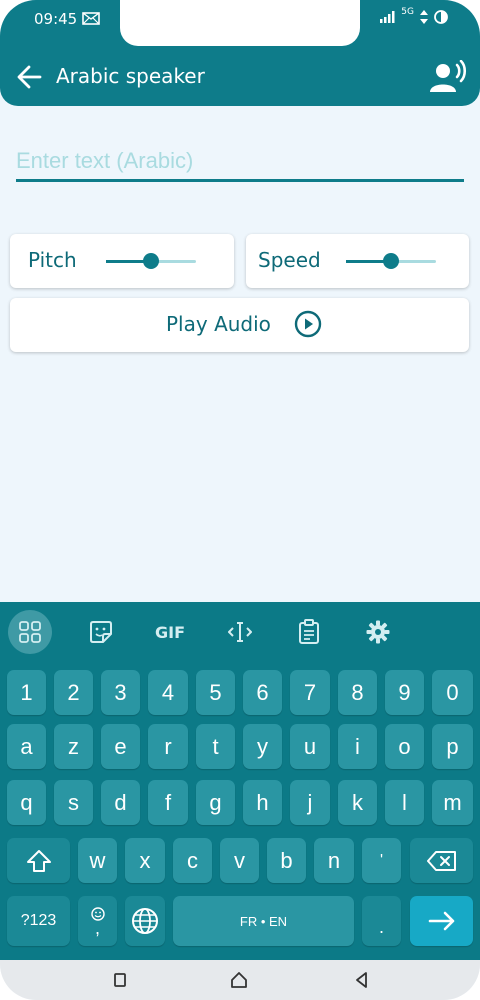 The image size is (480, 1000). What do you see at coordinates (404, 692) in the screenshot?
I see `key-9: 9` at bounding box center [404, 692].